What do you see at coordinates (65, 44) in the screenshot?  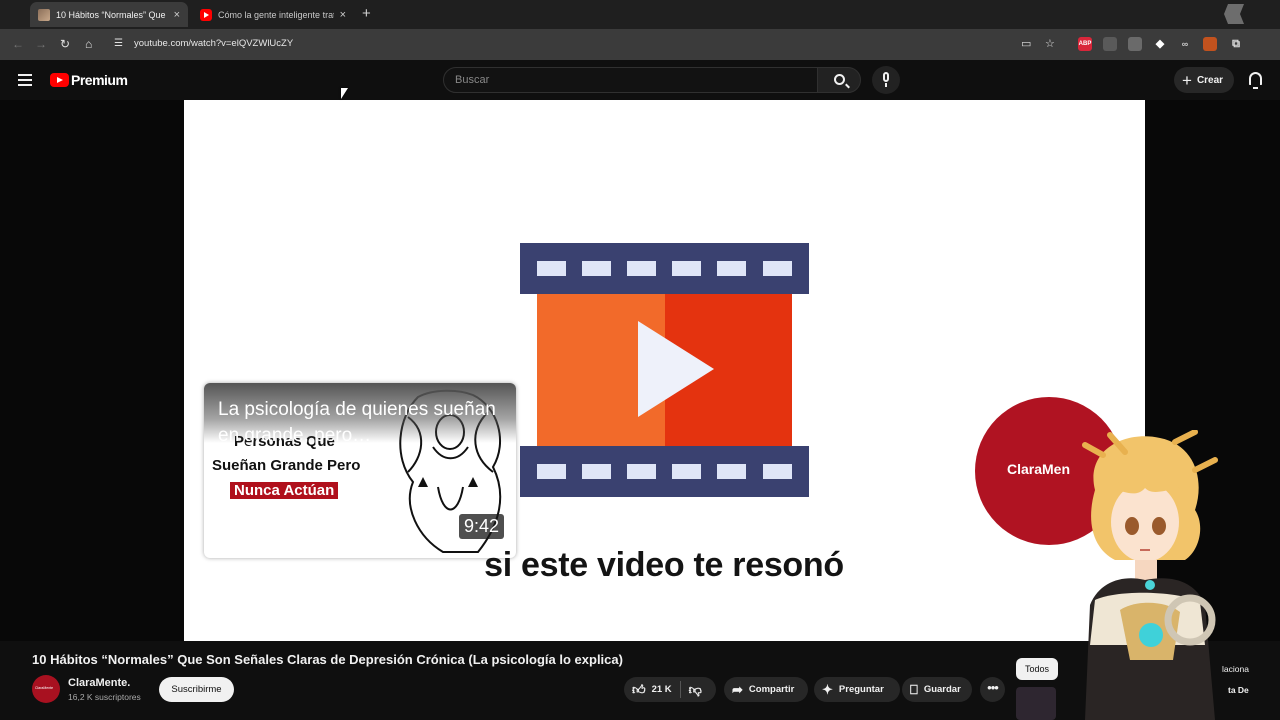 I see `reload-icon: ↻` at bounding box center [65, 44].